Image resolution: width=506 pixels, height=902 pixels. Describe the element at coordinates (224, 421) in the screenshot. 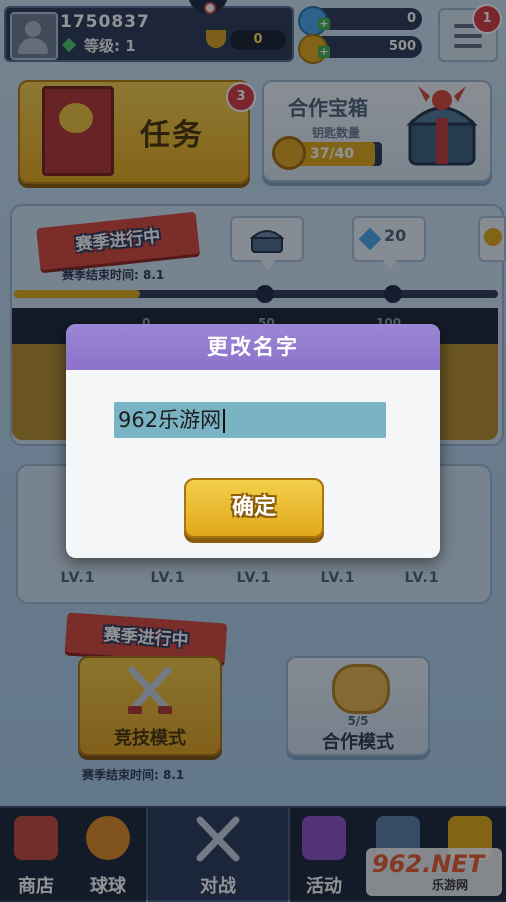

I see `text-caret` at that location.